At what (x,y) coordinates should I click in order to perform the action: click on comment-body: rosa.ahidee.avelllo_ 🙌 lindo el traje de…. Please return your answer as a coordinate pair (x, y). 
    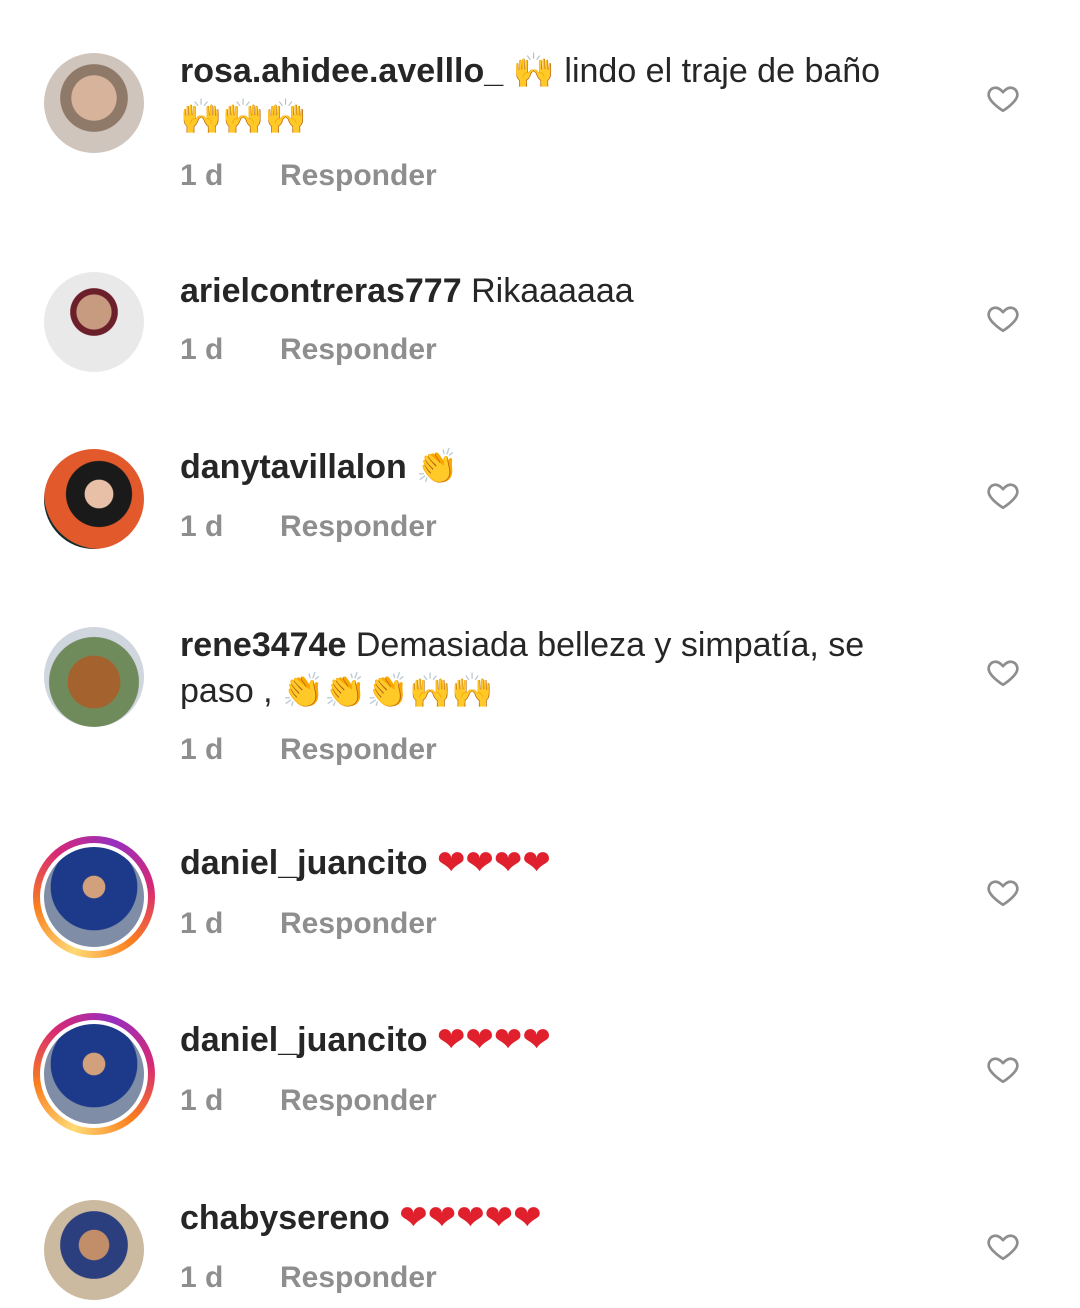
    Looking at the image, I should click on (545, 94).